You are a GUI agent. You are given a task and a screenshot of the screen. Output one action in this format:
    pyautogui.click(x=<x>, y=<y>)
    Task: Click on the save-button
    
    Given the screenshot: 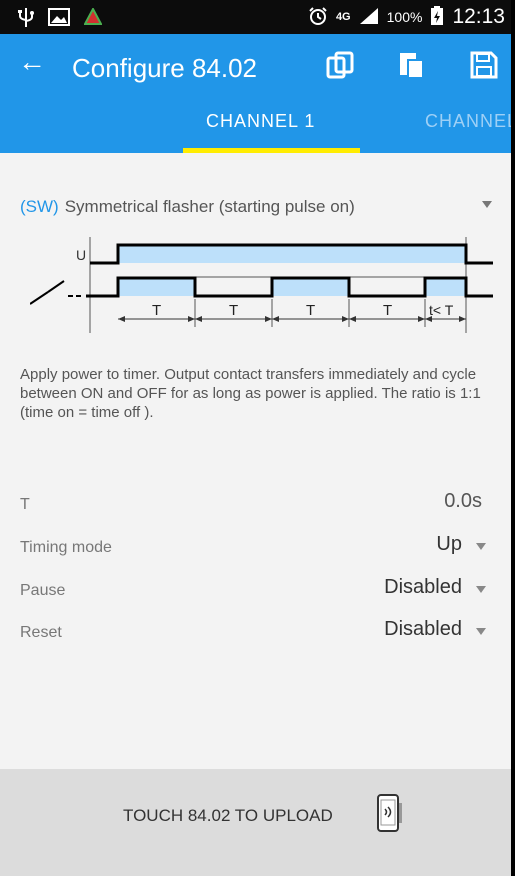 What is the action you would take?
    pyautogui.click(x=484, y=65)
    